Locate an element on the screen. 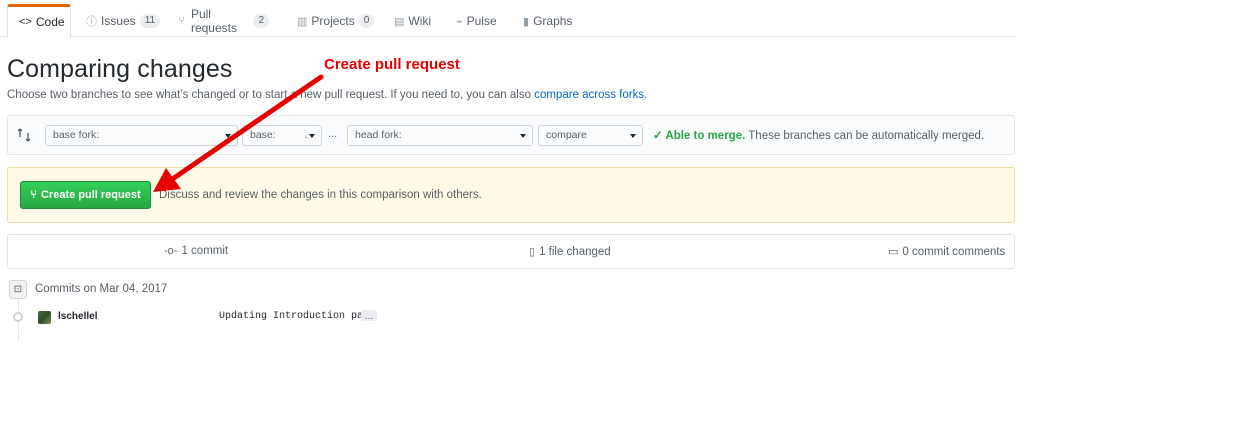  graph-icon: ▮ is located at coordinates (526, 21).